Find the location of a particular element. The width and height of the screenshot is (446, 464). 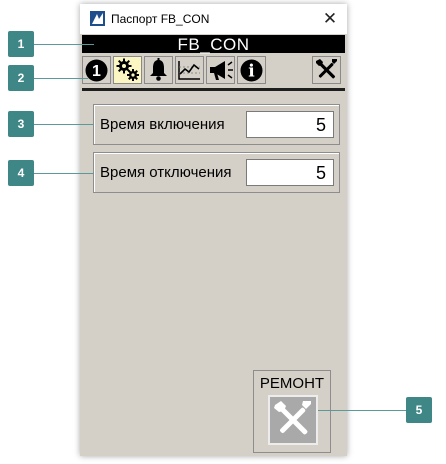

tab-settings is located at coordinates (127, 70).